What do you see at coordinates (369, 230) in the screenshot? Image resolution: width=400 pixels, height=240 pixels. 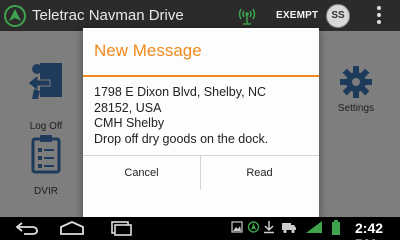 I see `system-clock: 2:42 PM` at bounding box center [369, 230].